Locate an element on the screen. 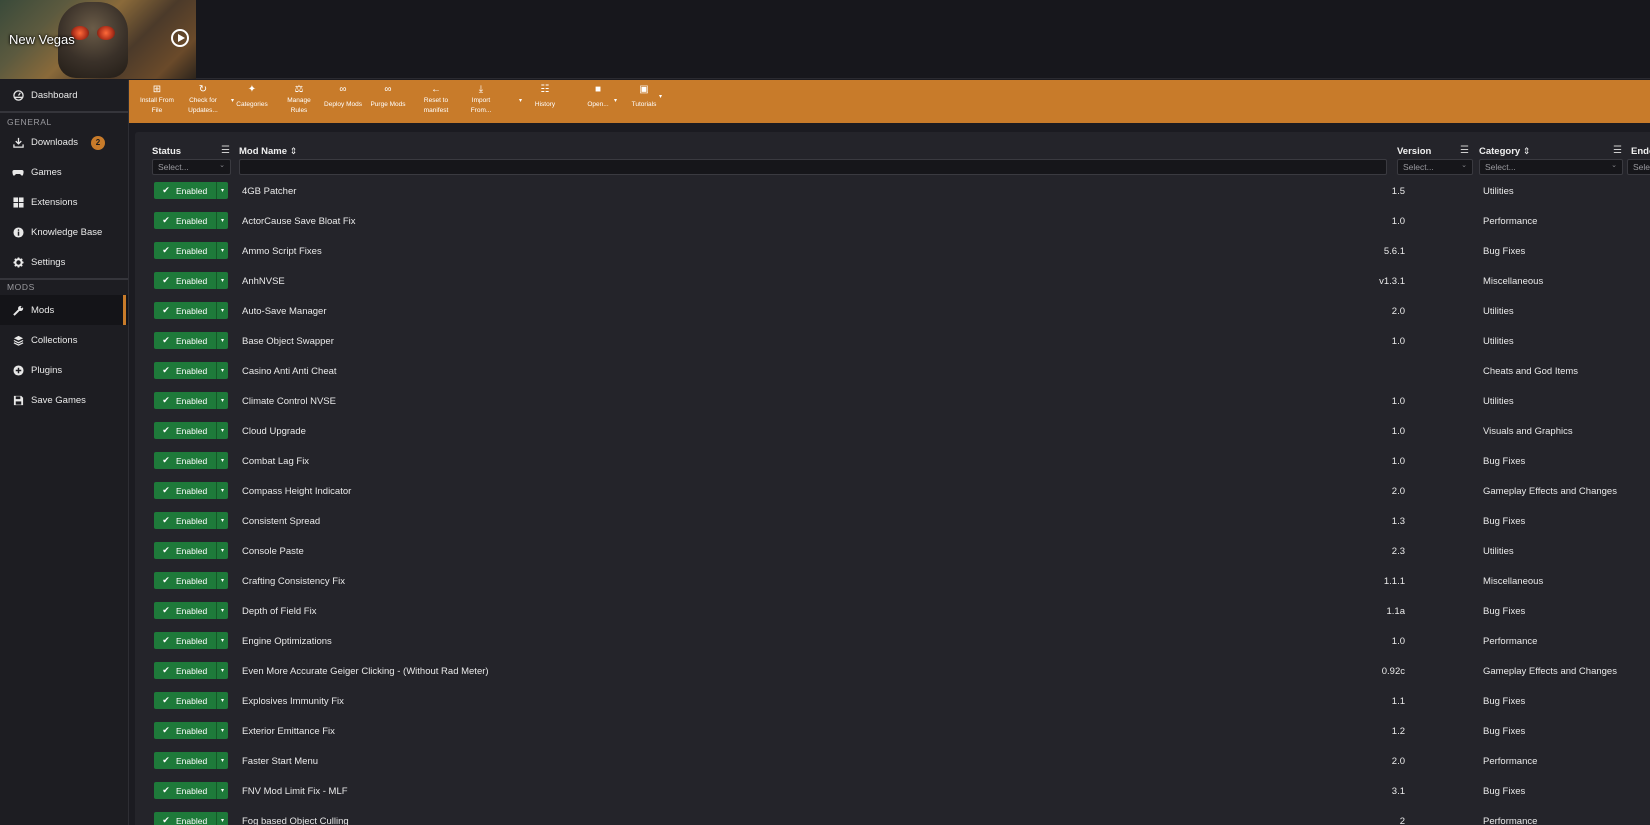  check-for-updates-dropdown-icon: ▾ is located at coordinates (232, 100).